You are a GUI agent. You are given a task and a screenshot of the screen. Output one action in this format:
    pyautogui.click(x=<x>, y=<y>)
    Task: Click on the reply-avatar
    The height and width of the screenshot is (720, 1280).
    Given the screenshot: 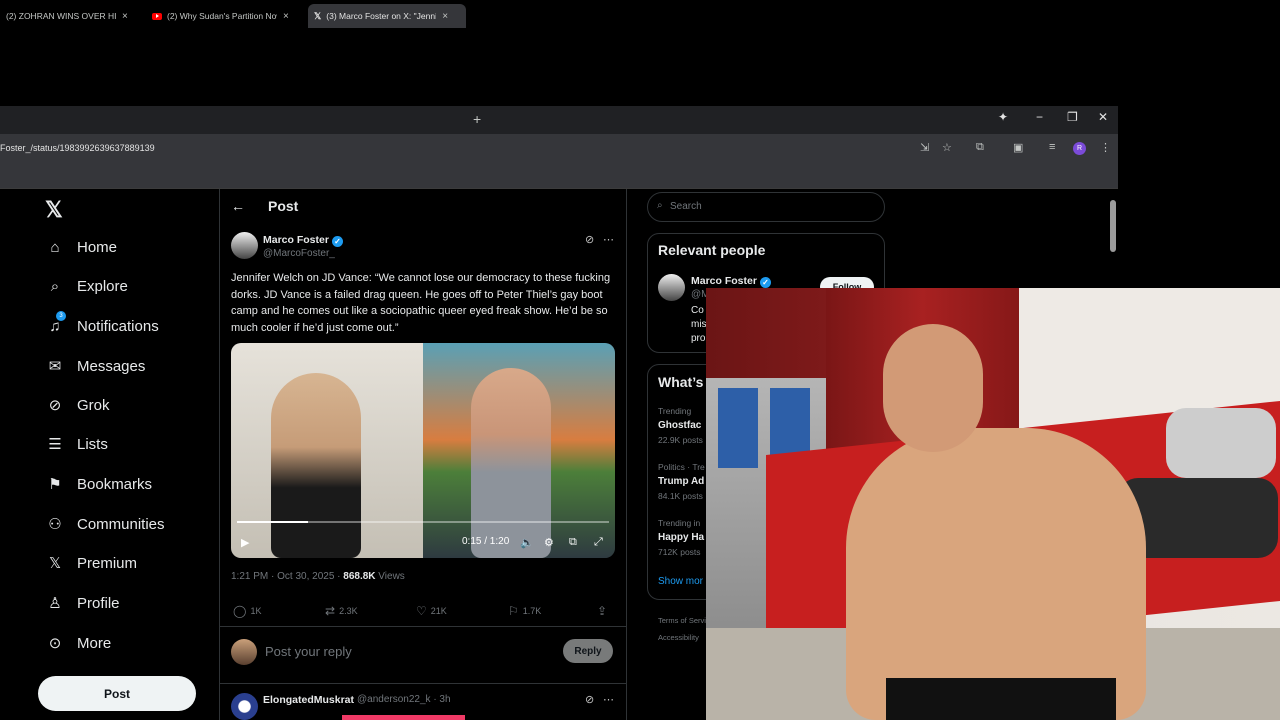 What is the action you would take?
    pyautogui.click(x=244, y=706)
    